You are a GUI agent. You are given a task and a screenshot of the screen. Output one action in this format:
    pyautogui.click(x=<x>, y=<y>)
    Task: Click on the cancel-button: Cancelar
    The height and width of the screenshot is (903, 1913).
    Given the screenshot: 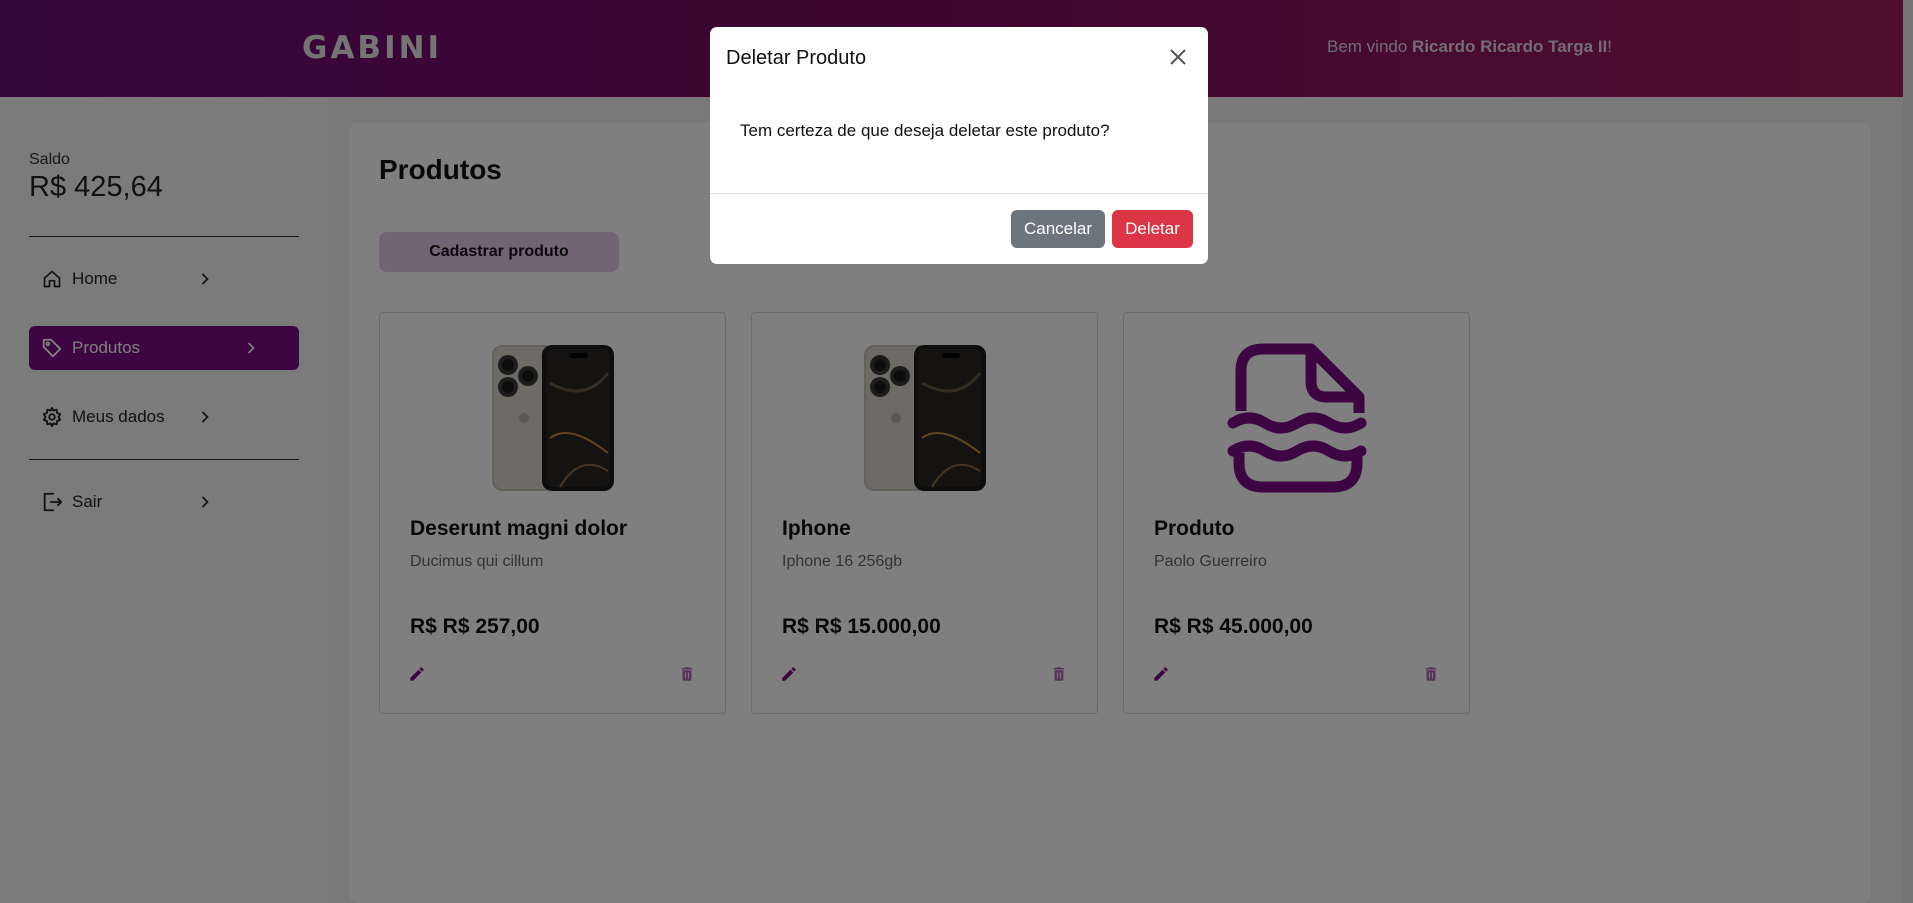 What is the action you would take?
    pyautogui.click(x=1058, y=229)
    